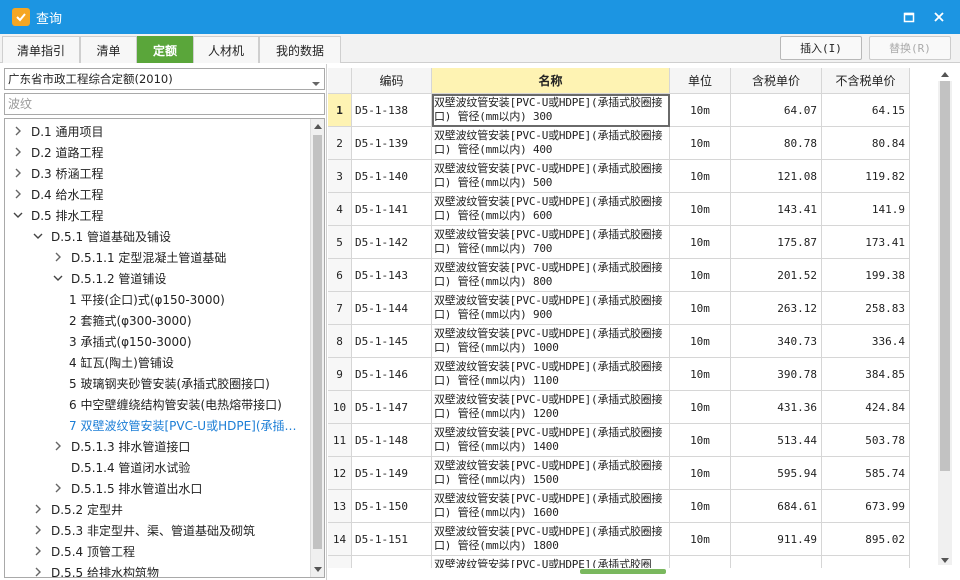 Image resolution: width=960 pixels, height=580 pixels. Describe the element at coordinates (340, 341) in the screenshot. I see `row-number: 8` at that location.